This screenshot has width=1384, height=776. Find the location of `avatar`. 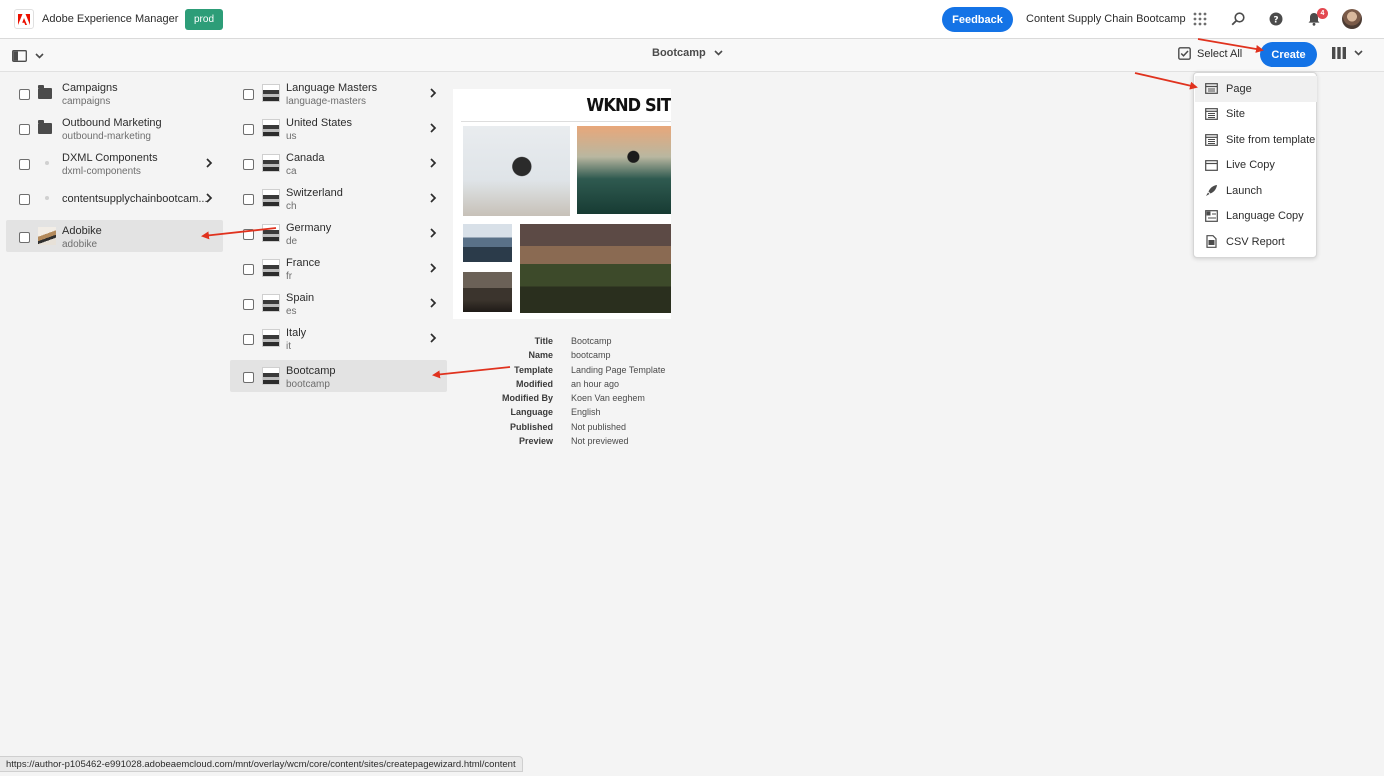

avatar is located at coordinates (1352, 19).